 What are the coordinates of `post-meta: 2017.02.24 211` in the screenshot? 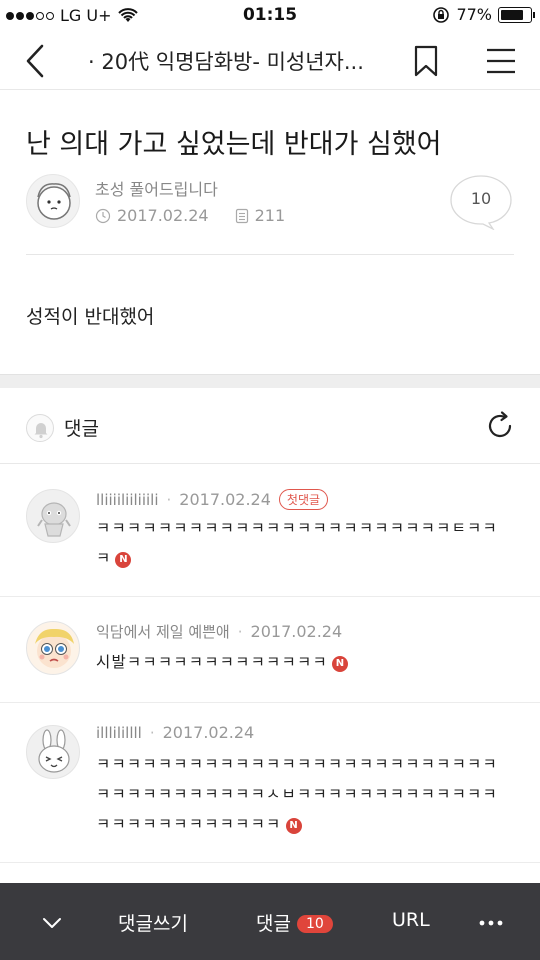 It's located at (190, 215).